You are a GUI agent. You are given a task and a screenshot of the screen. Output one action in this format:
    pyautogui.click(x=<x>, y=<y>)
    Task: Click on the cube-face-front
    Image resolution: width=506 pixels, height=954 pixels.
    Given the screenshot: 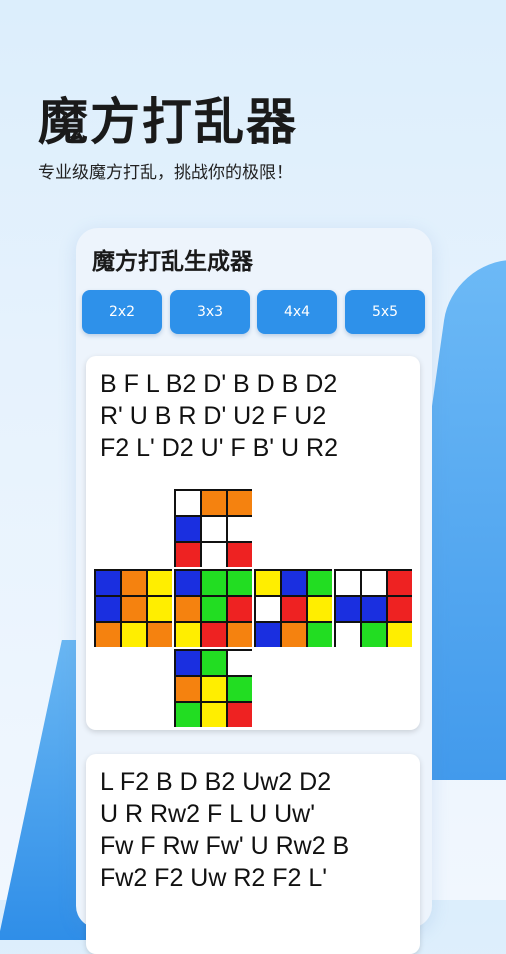 What is the action you would take?
    pyautogui.click(x=213, y=608)
    